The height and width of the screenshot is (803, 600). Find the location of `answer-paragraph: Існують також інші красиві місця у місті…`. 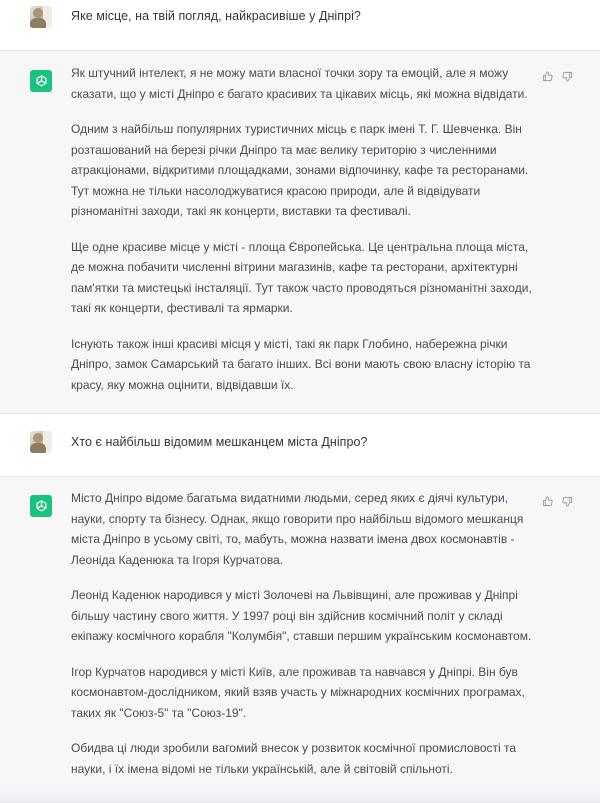

answer-paragraph: Існують також інші красиві місця у місті… is located at coordinates (301, 364).